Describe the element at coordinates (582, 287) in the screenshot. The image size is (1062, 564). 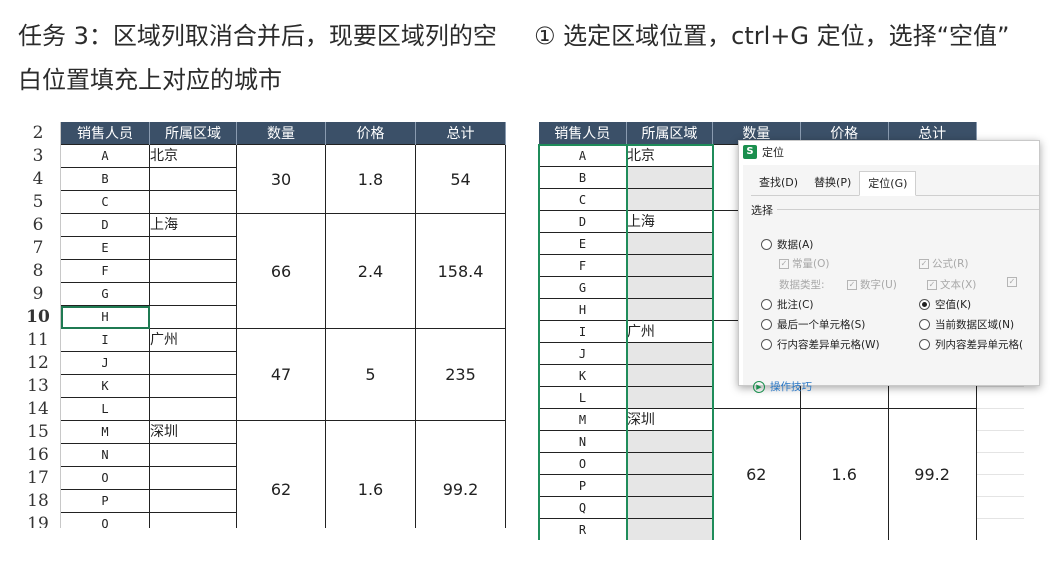
I see `person-cell: G` at that location.